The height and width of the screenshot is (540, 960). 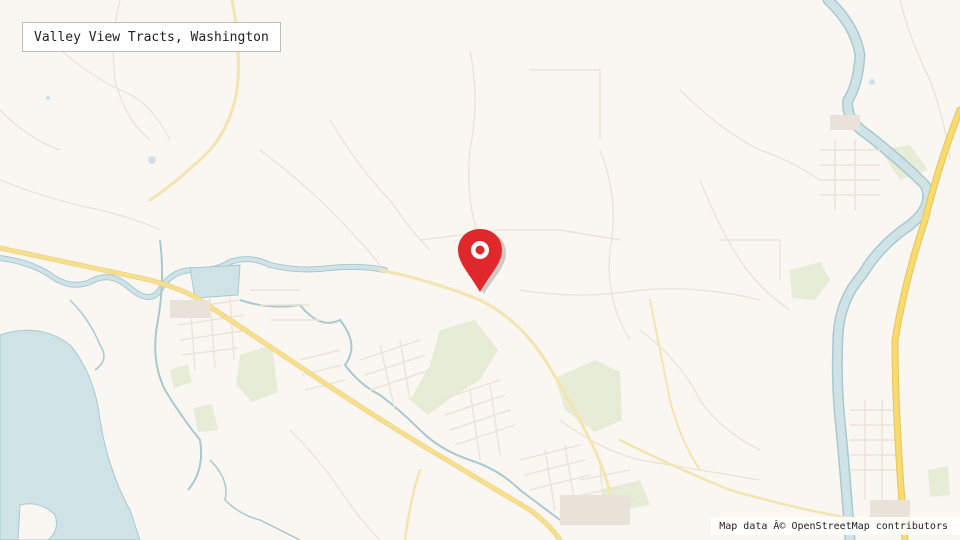 I want to click on location-title: Valley View Tracts, Washington, so click(x=151, y=37).